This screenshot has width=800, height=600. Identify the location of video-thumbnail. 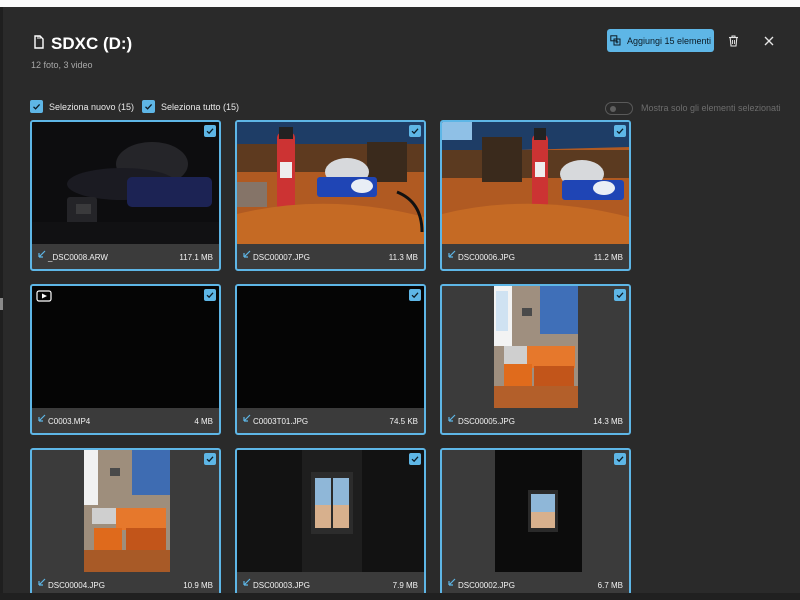
(125, 347).